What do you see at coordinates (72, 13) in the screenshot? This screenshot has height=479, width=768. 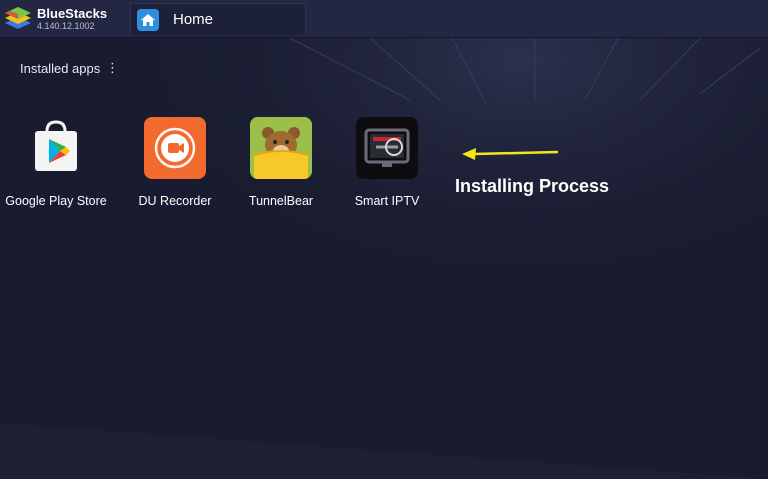 I see `app-name: BlueStacks` at bounding box center [72, 13].